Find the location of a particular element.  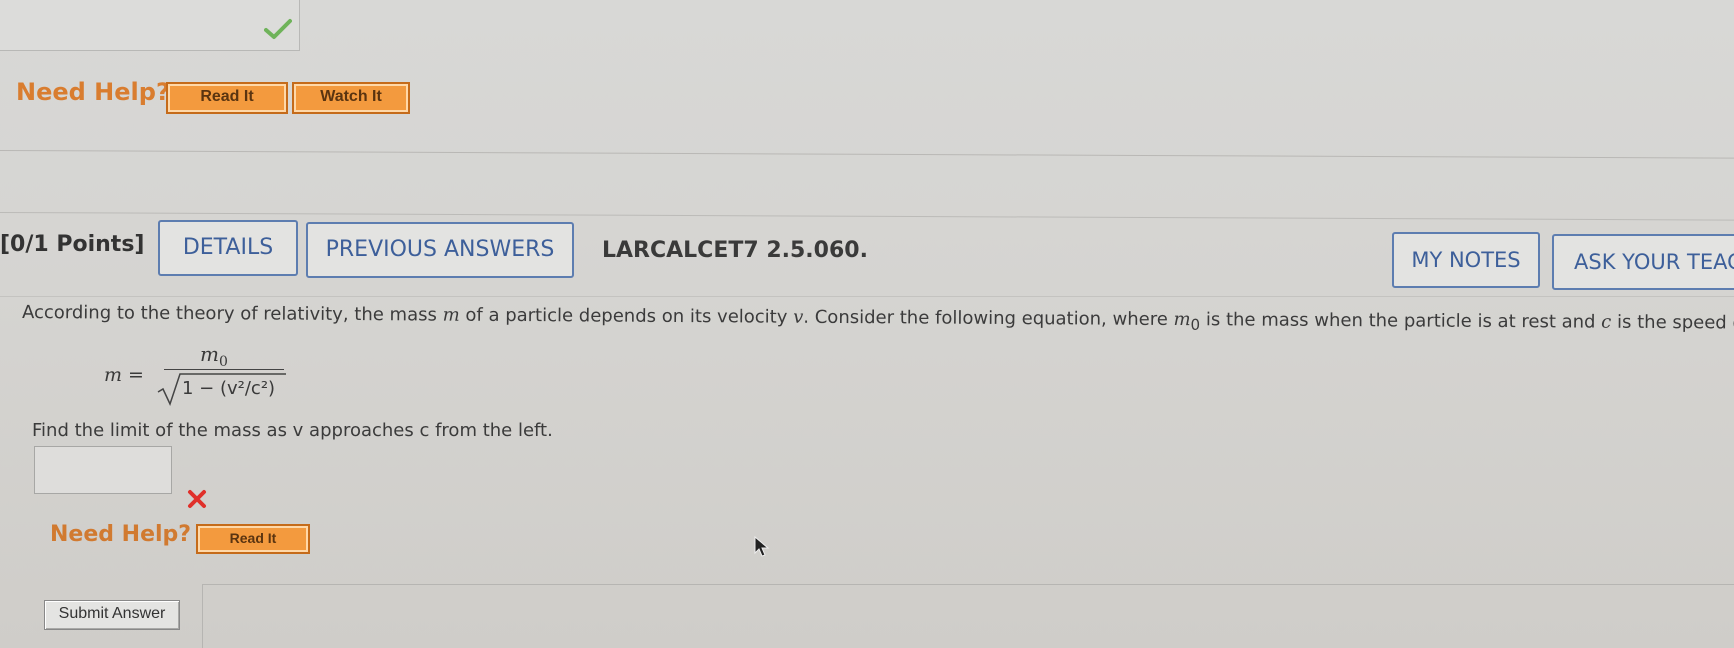

fraction-bar is located at coordinates (224, 369).